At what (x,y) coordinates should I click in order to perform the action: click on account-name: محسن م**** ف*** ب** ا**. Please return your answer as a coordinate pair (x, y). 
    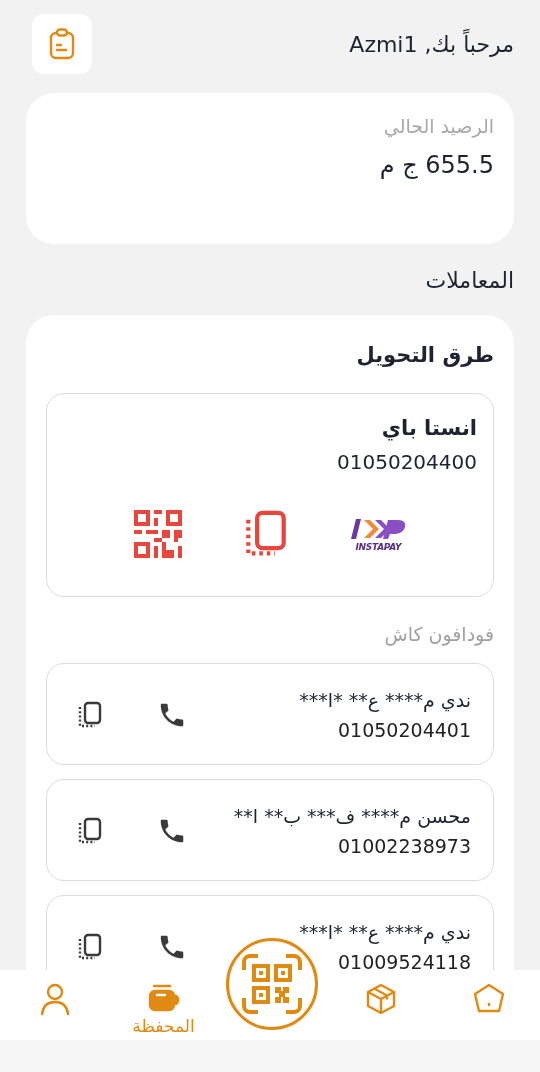
    Looking at the image, I should click on (351, 816).